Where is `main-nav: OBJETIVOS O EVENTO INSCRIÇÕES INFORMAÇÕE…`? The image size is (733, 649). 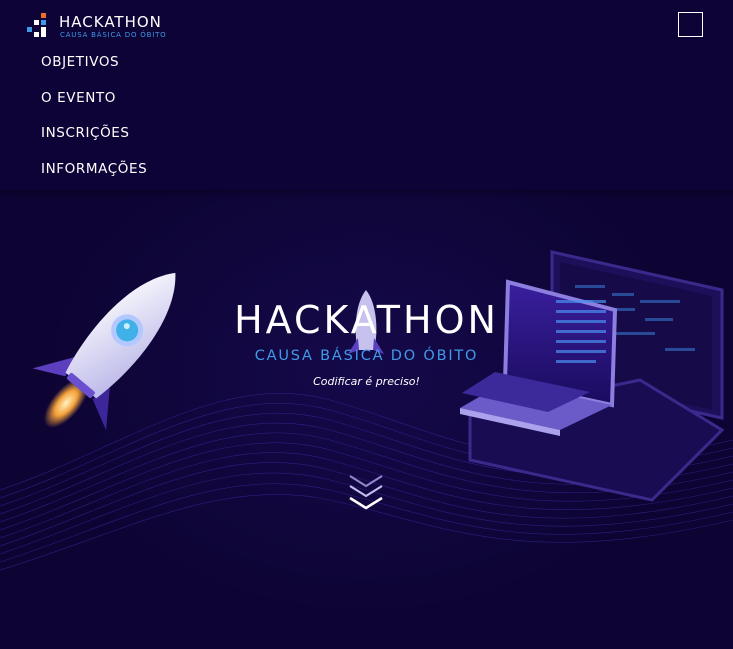 main-nav: OBJETIVOS O EVENTO INSCRIÇÕES INFORMAÇÕE… is located at coordinates (94, 123).